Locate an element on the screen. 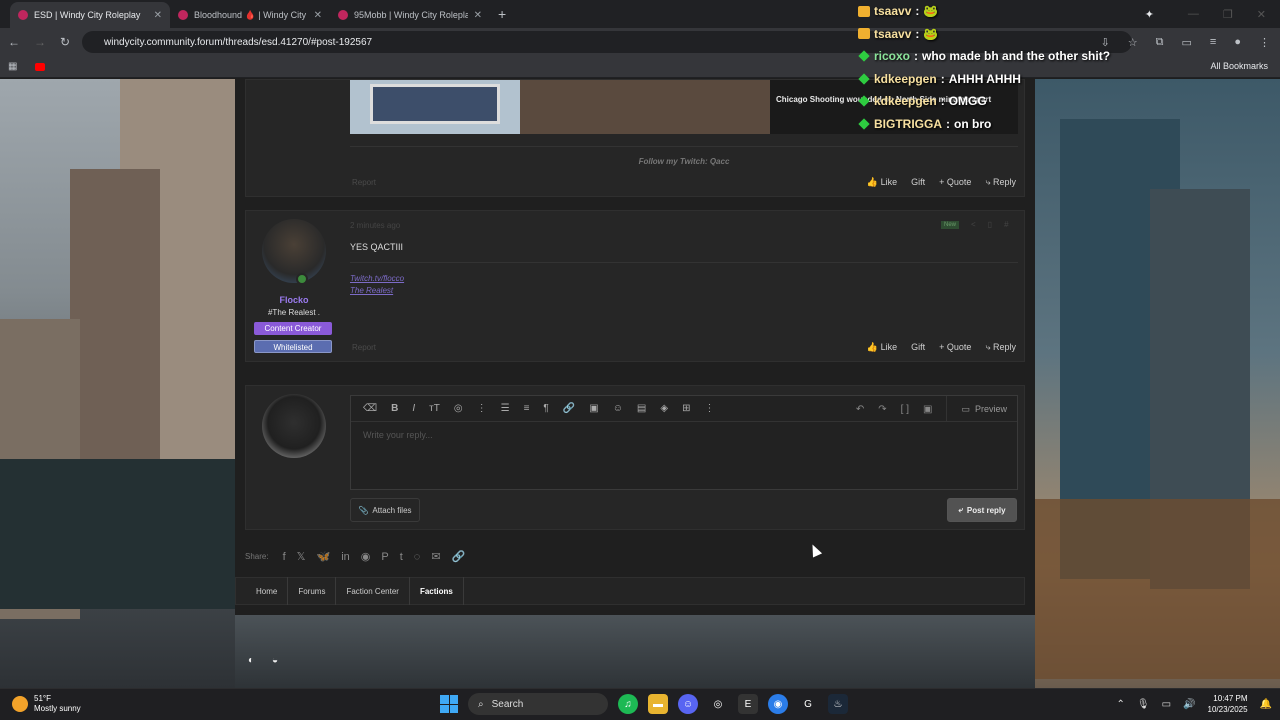  linkedin-icon: in is located at coordinates (345, 557).